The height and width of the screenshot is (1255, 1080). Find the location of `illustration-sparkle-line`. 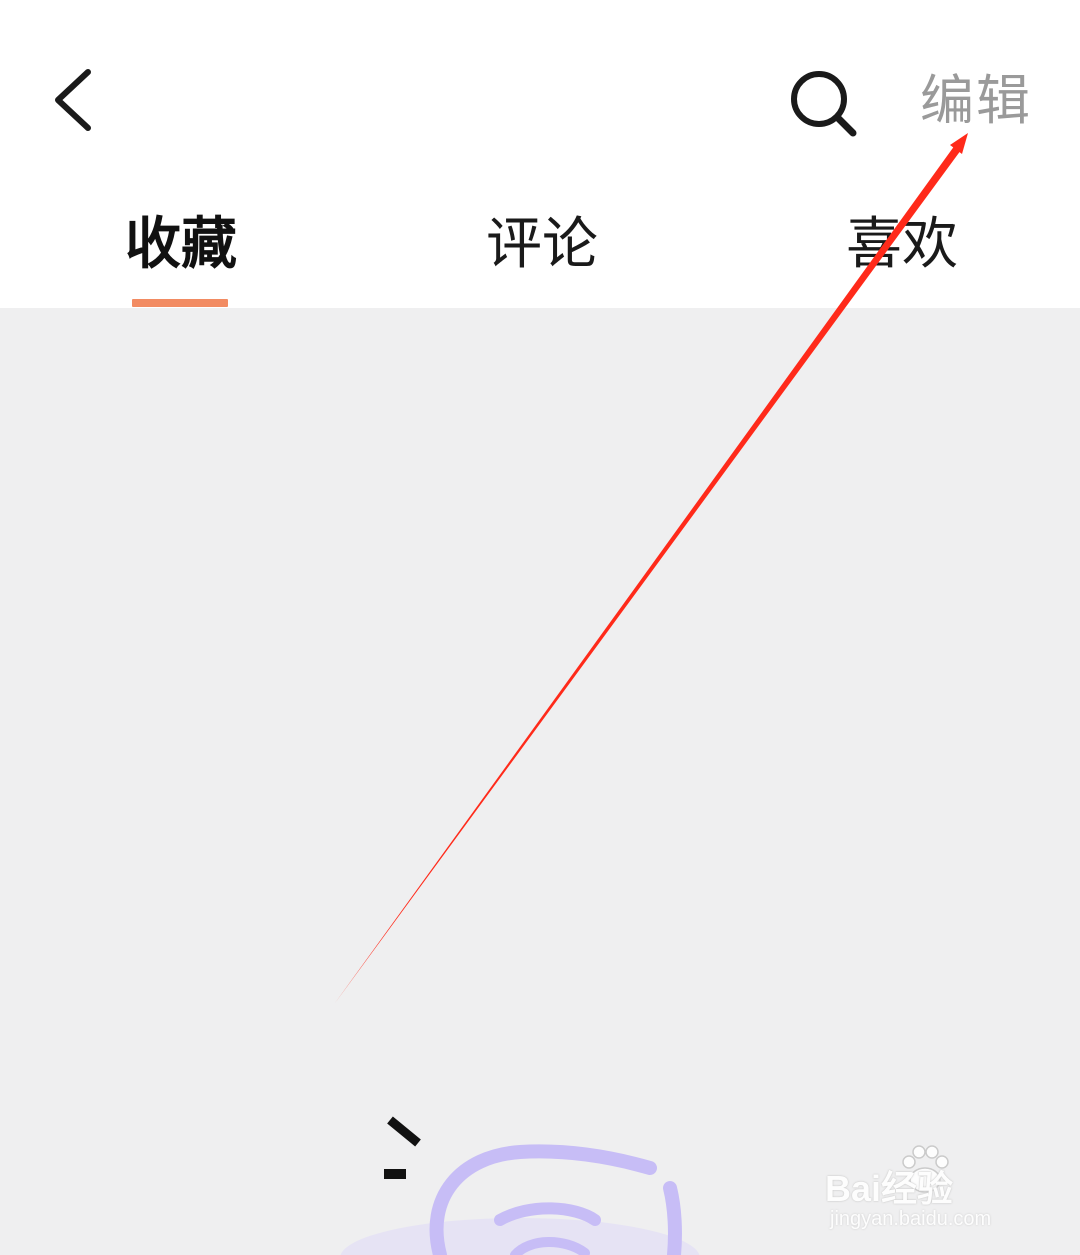

illustration-sparkle-line is located at coordinates (404, 1131).